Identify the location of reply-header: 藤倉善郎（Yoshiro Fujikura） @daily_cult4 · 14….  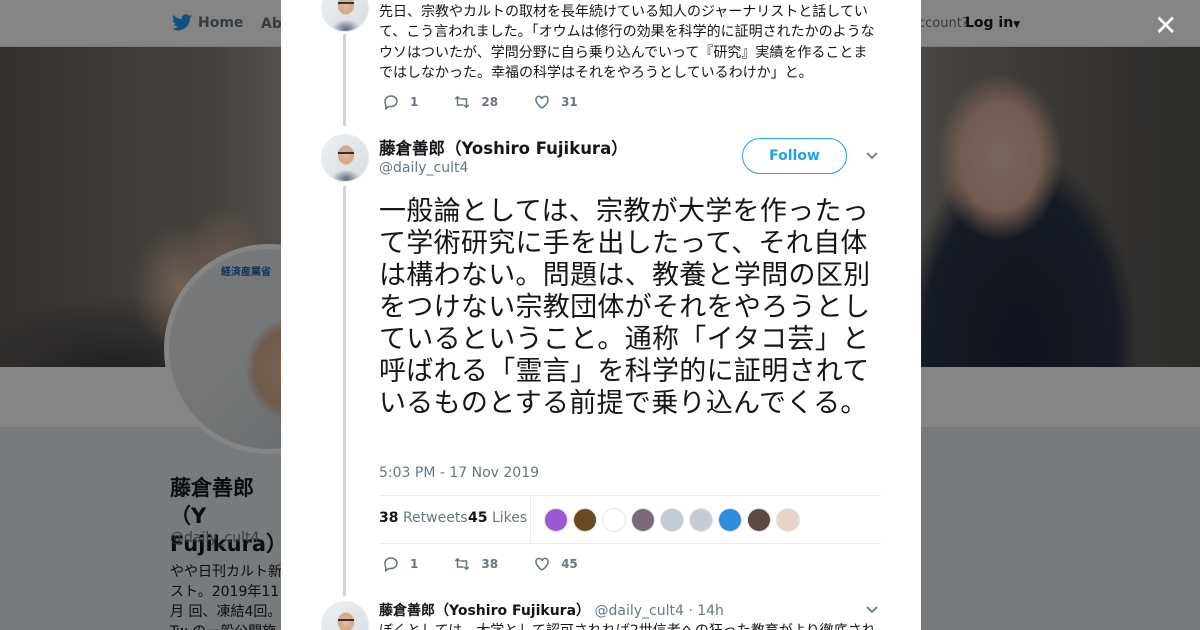
(551, 610).